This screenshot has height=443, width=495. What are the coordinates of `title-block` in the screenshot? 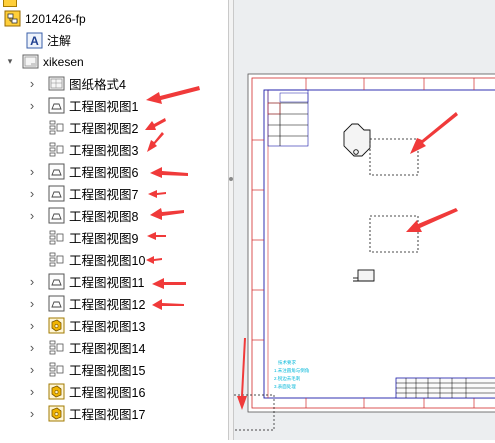 It's located at (445, 388).